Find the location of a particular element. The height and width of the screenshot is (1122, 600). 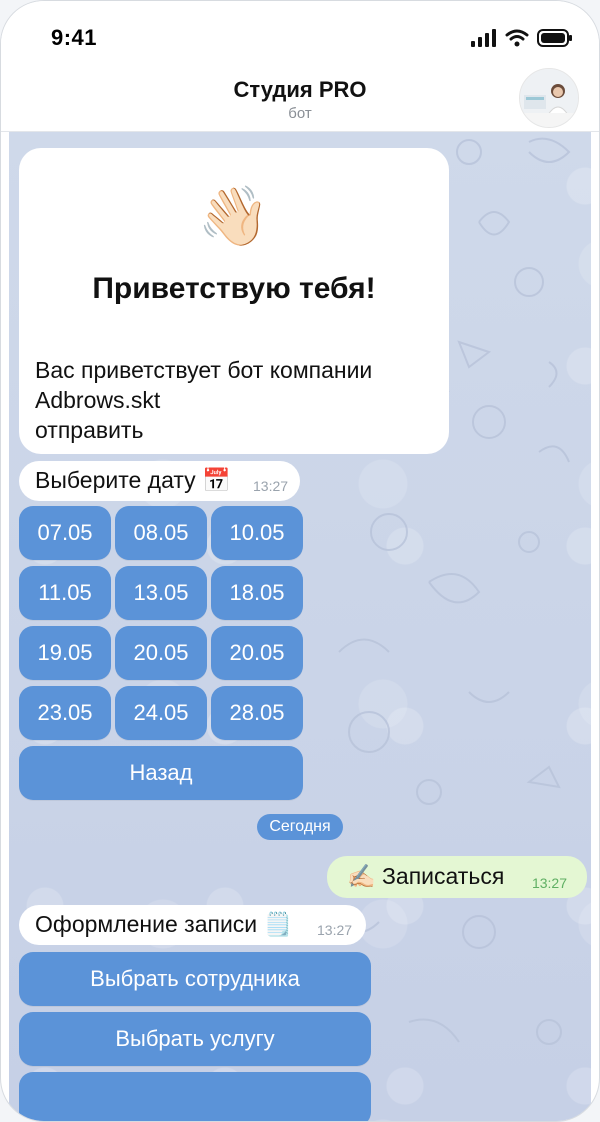

date-button-0805: 08.05 is located at coordinates (161, 533).